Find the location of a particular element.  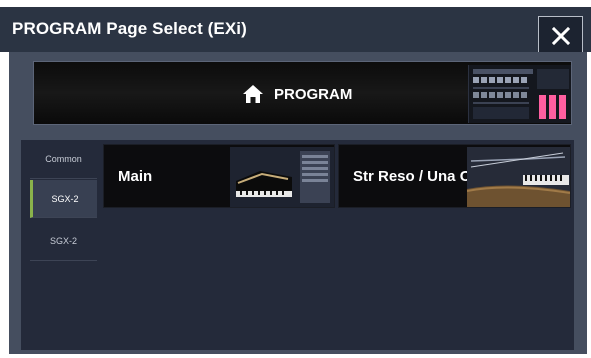

main-page-thumbnail is located at coordinates (282, 177).